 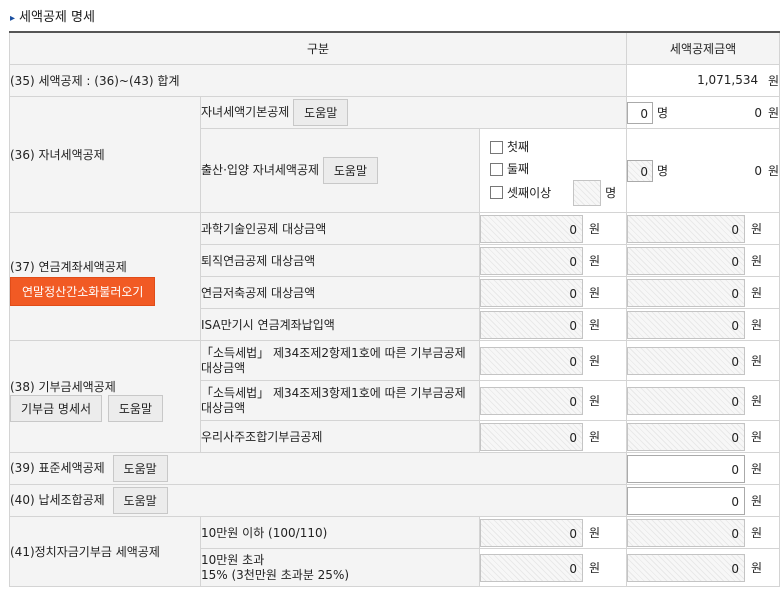 I want to click on total-amount: 1,071,534, so click(x=728, y=80).